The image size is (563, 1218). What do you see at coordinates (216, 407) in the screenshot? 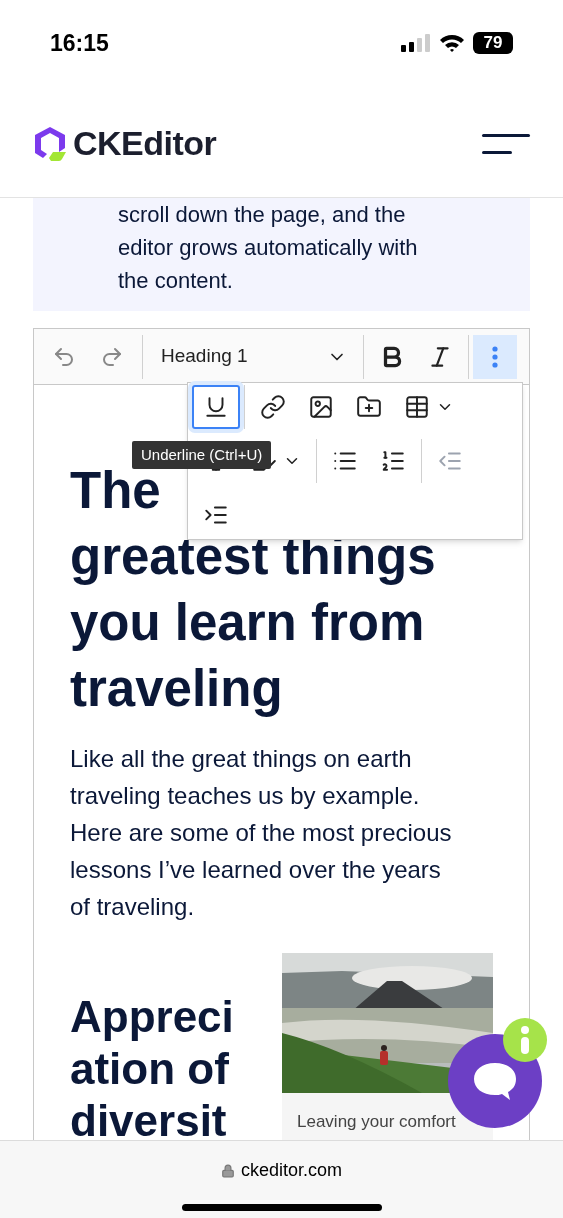
I see `underline-icon` at bounding box center [216, 407].